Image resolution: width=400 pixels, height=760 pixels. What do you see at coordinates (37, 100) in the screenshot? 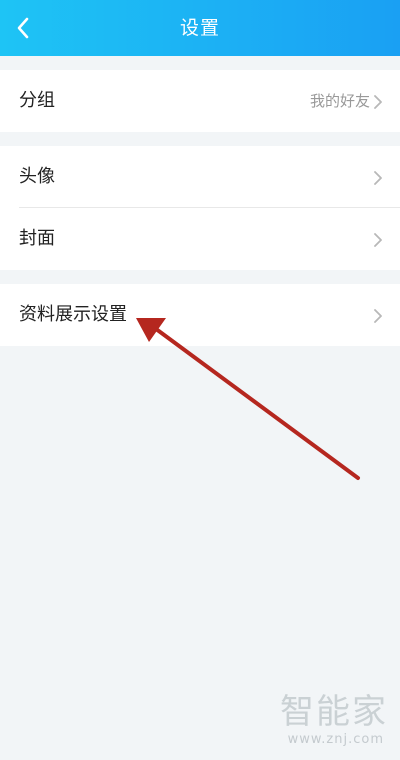
I see `row-label: 分组` at bounding box center [37, 100].